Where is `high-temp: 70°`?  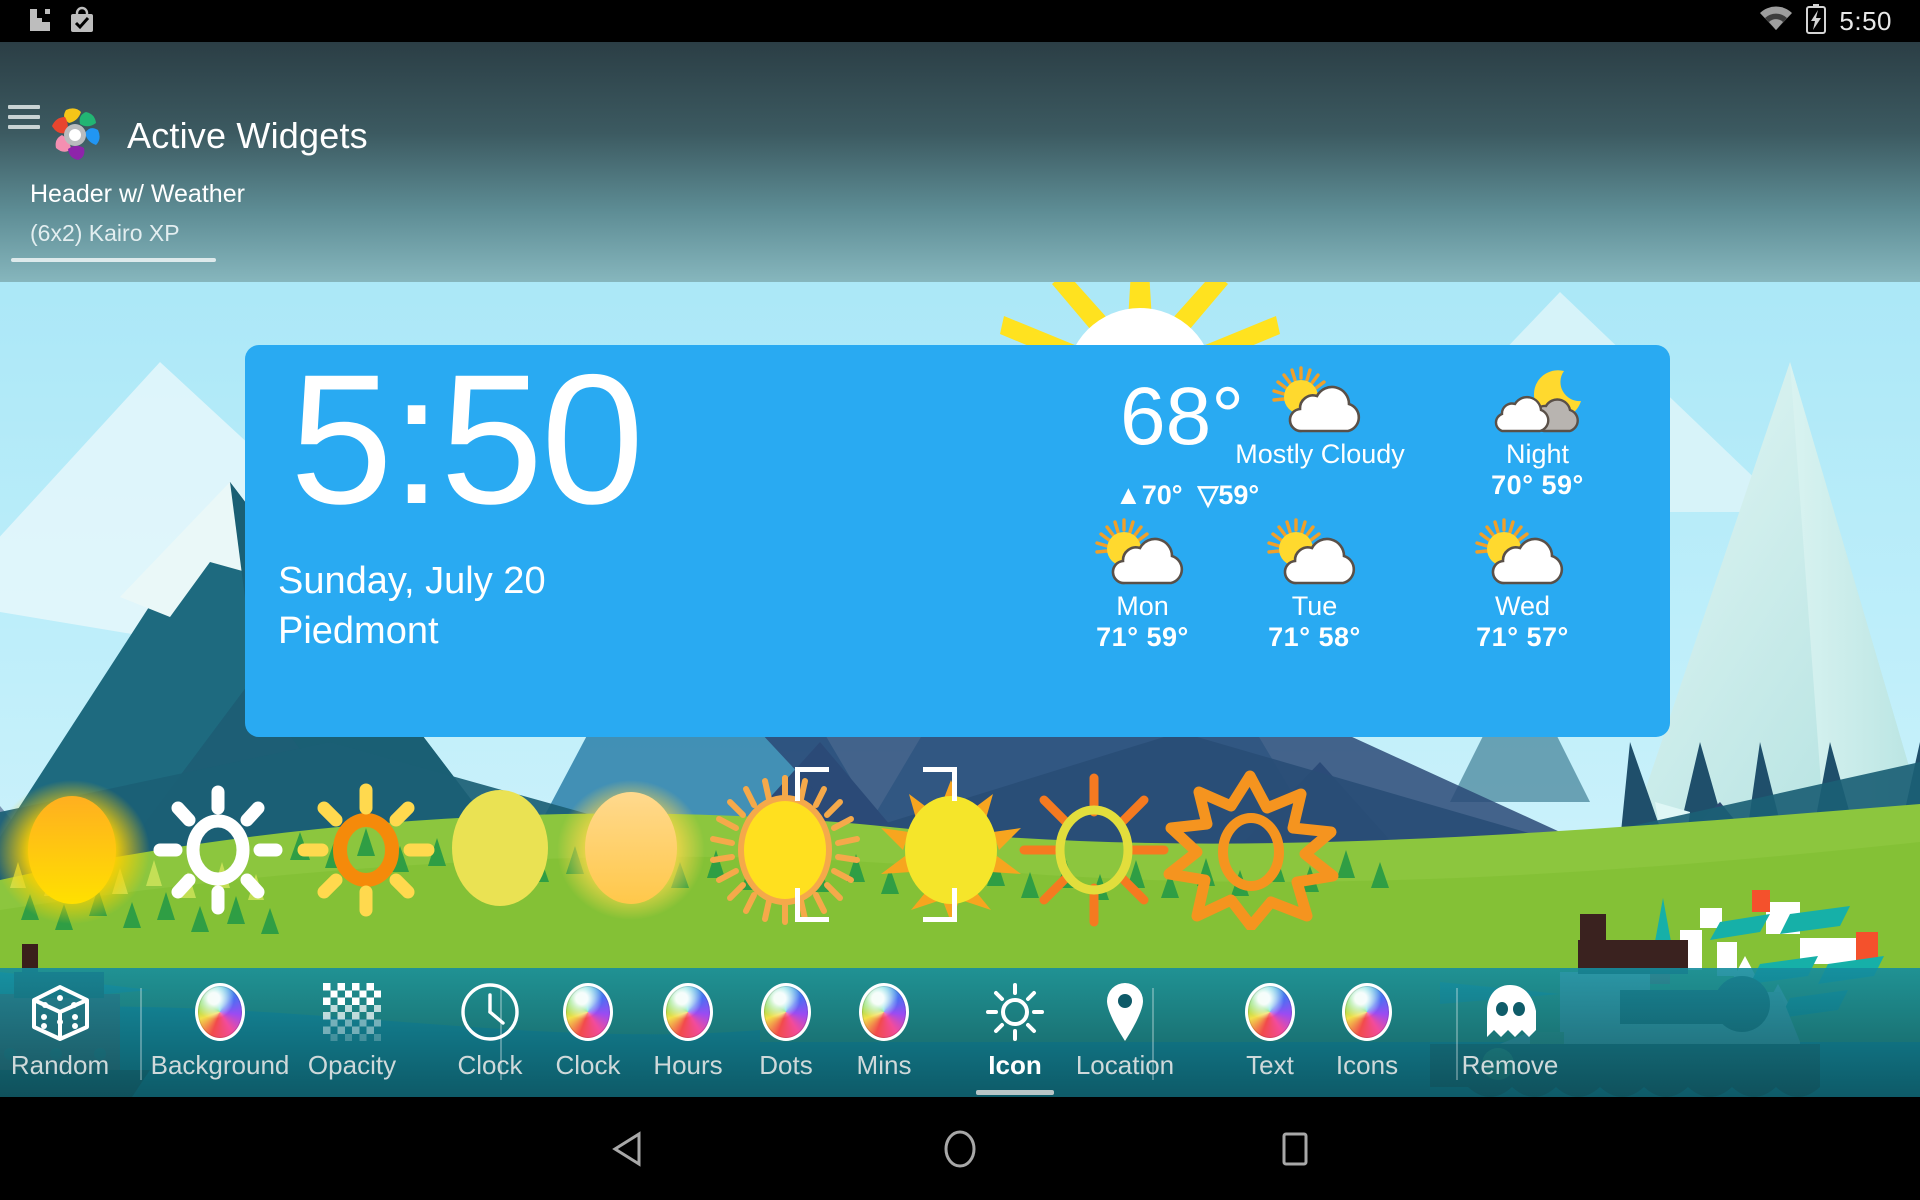 high-temp: 70° is located at coordinates (1162, 495).